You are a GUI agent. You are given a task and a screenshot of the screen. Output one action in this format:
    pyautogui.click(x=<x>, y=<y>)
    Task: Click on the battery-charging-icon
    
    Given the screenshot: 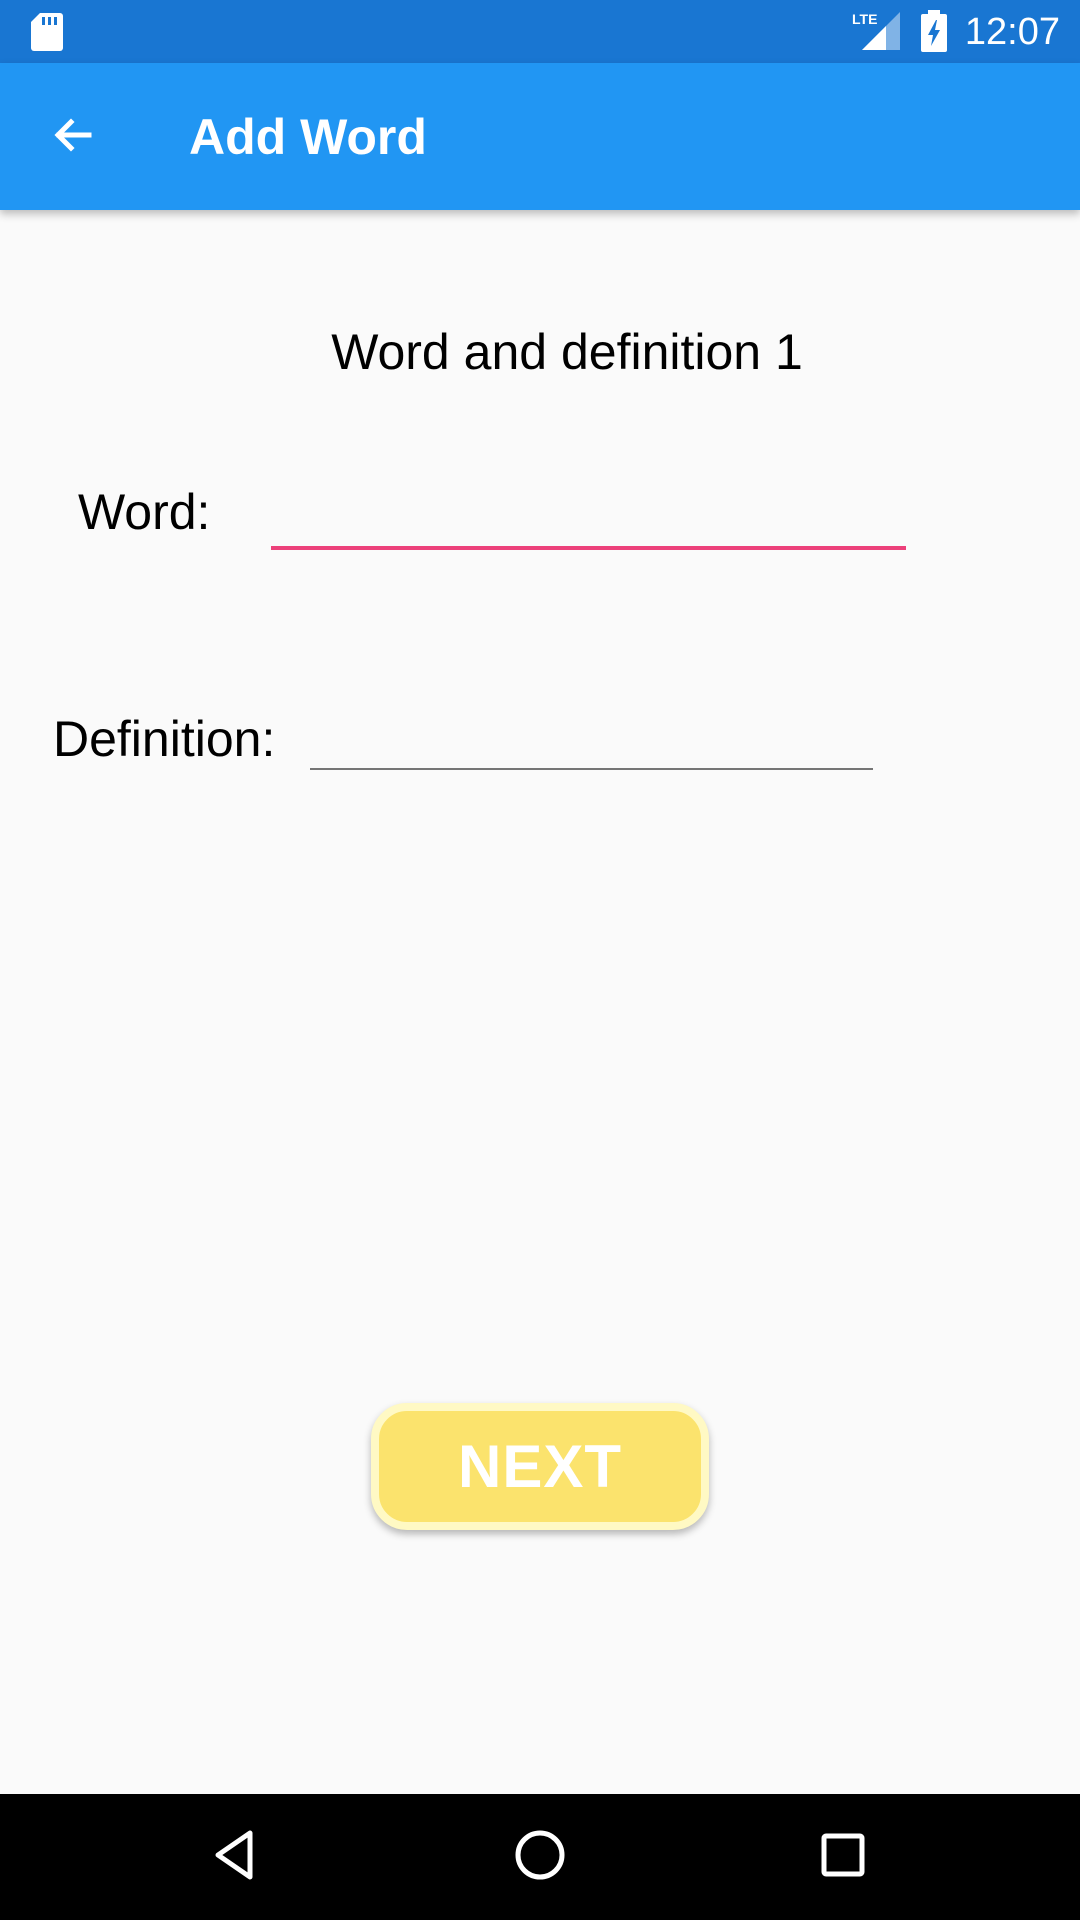 What is the action you would take?
    pyautogui.click(x=934, y=31)
    